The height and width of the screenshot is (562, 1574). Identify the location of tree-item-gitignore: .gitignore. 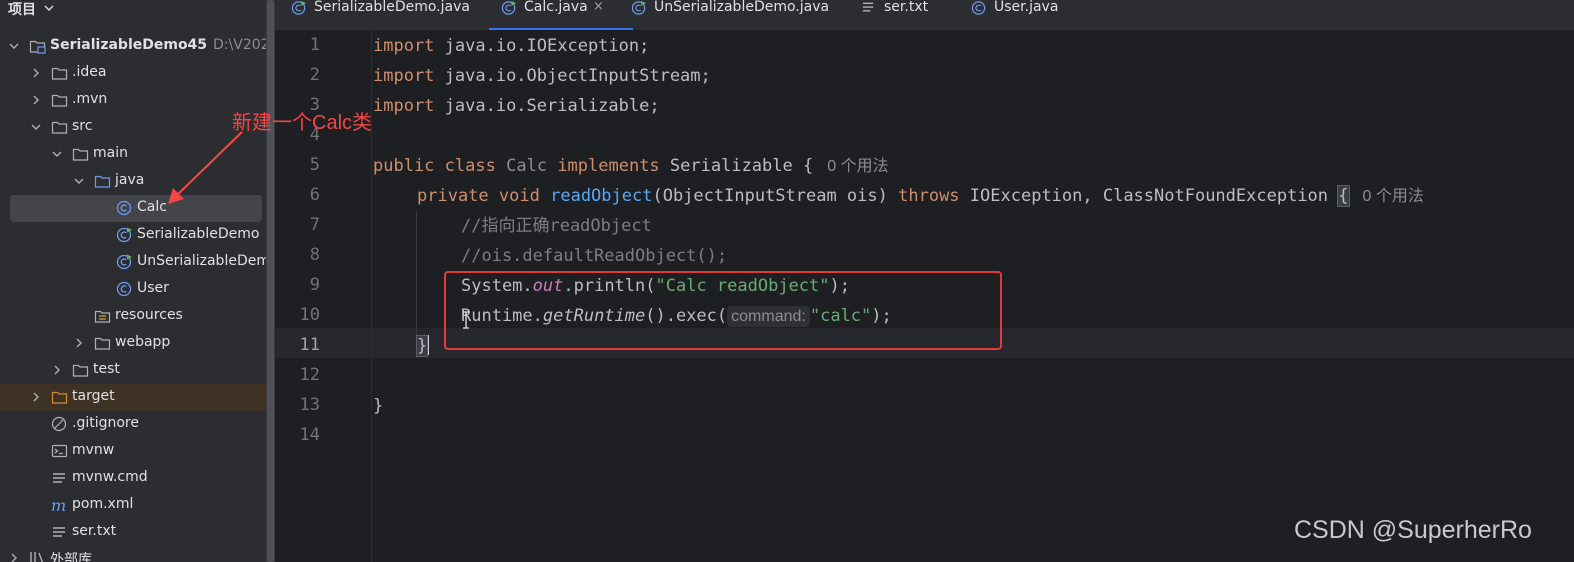
(133, 424).